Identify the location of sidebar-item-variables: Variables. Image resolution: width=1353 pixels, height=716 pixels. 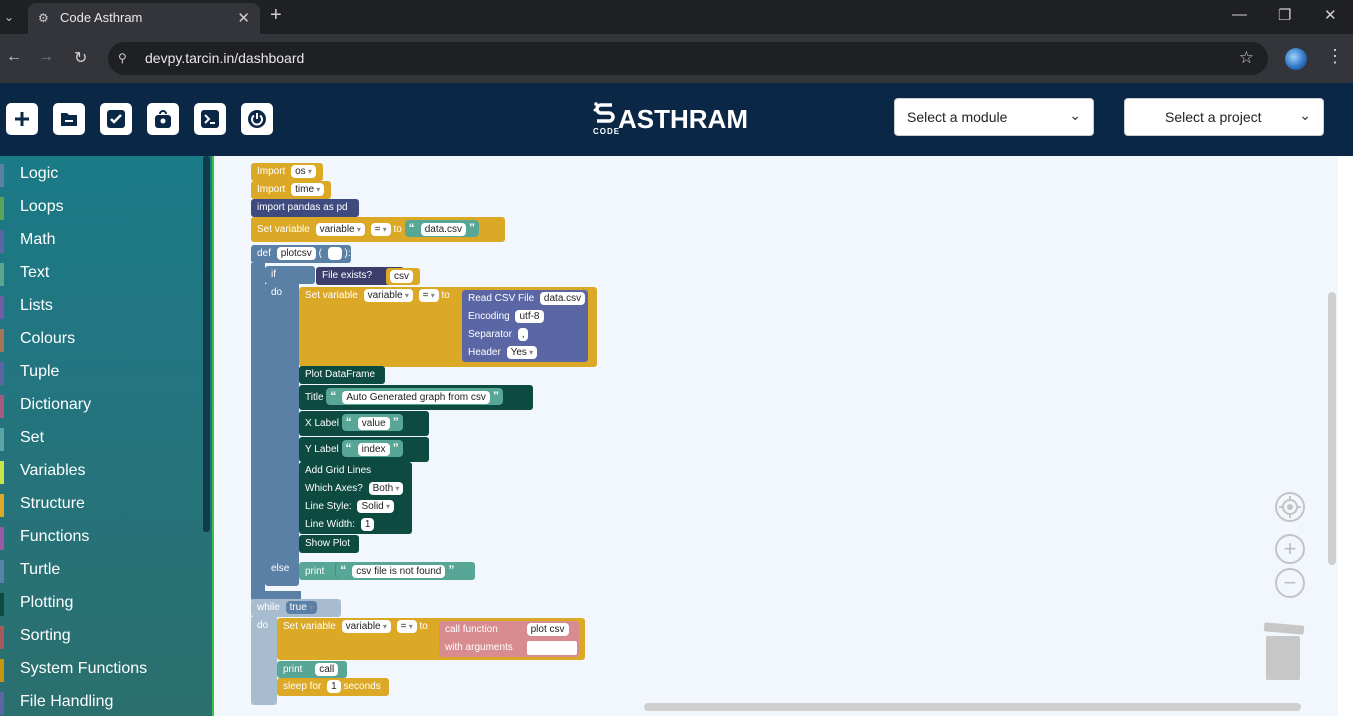
(100, 472).